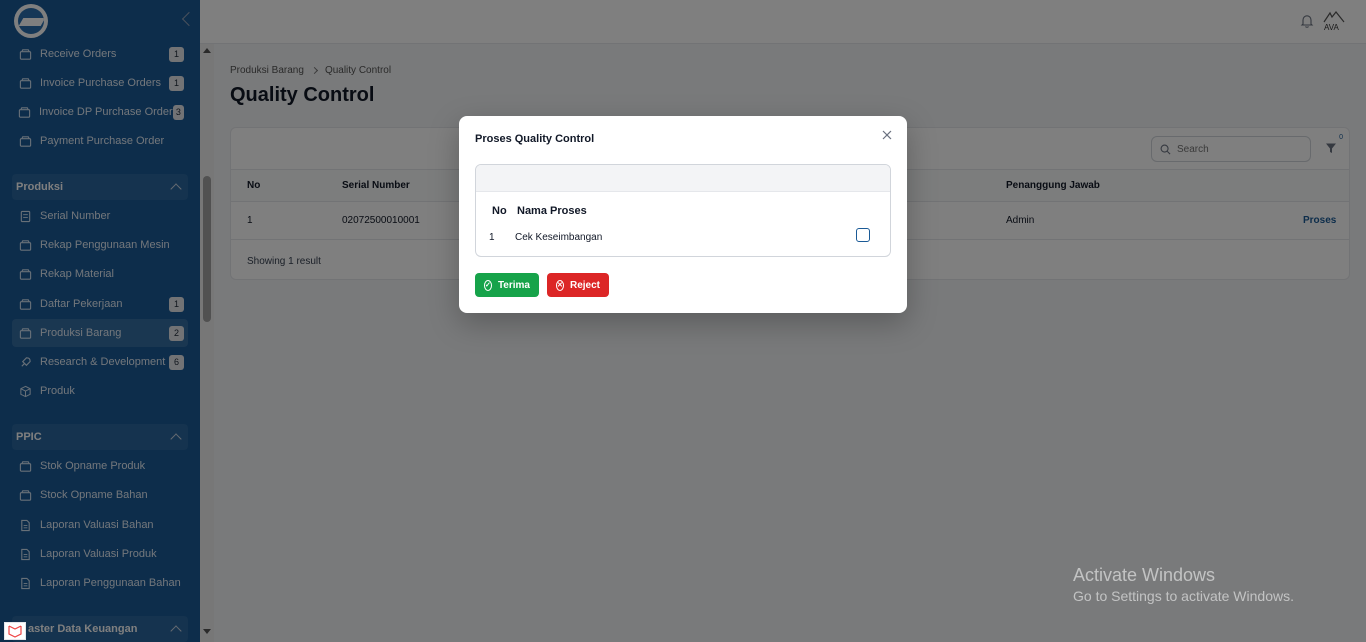 The width and height of the screenshot is (1366, 642). I want to click on cell-nama-proses: Cek Keseimbangan, so click(559, 237).